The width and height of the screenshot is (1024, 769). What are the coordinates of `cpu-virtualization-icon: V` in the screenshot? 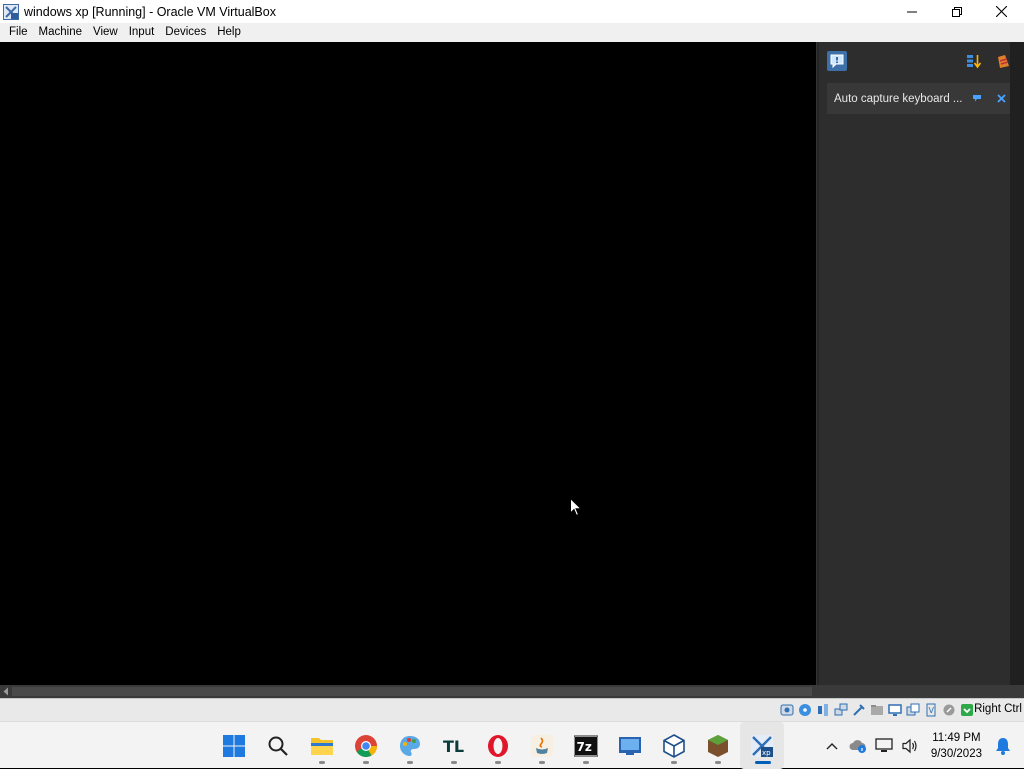 It's located at (930, 709).